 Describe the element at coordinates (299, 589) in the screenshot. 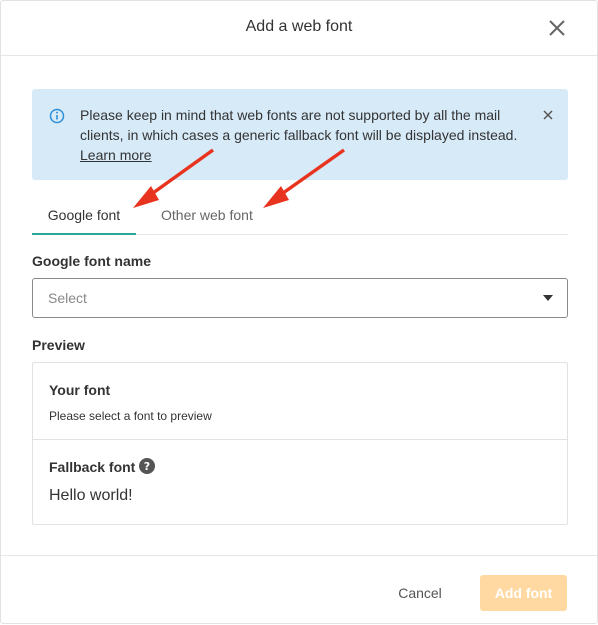

I see `dialog-footer: Cancel Add font` at that location.